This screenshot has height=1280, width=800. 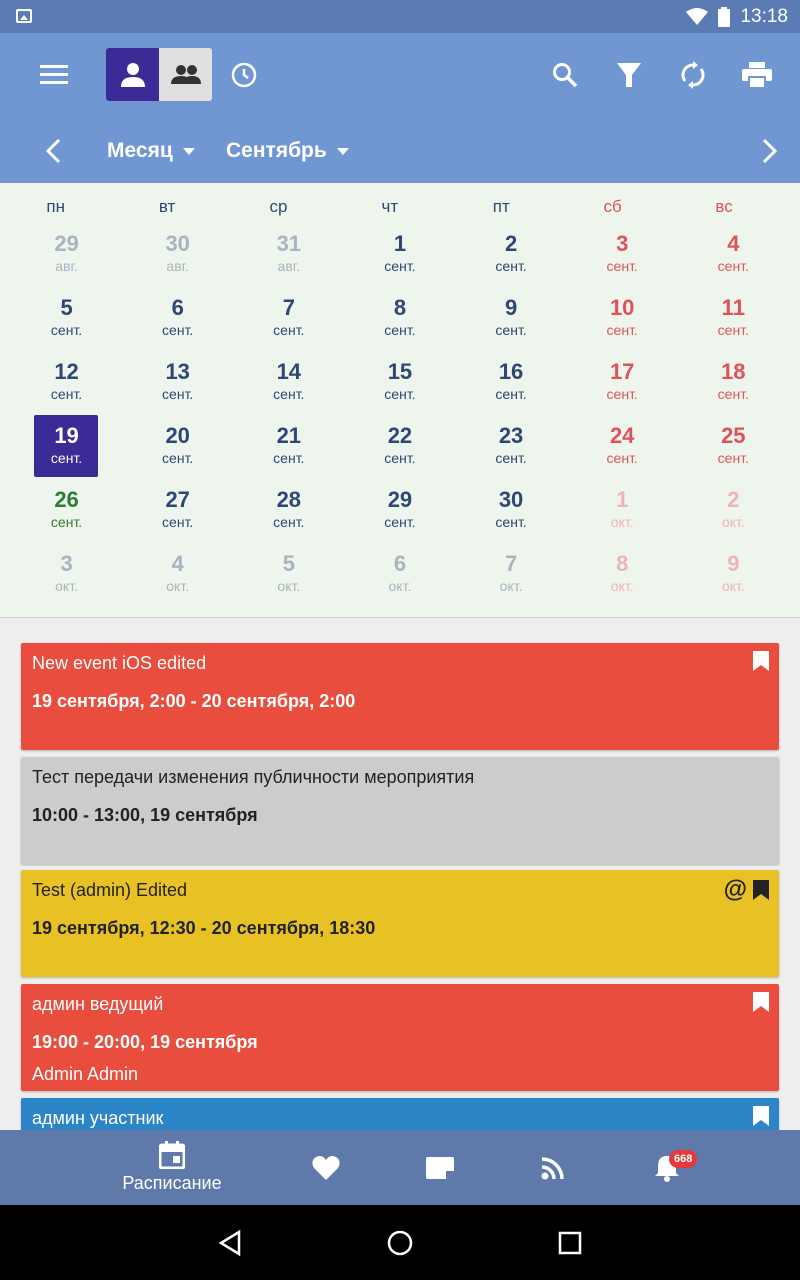 I want to click on view-toggle, so click(x=159, y=74).